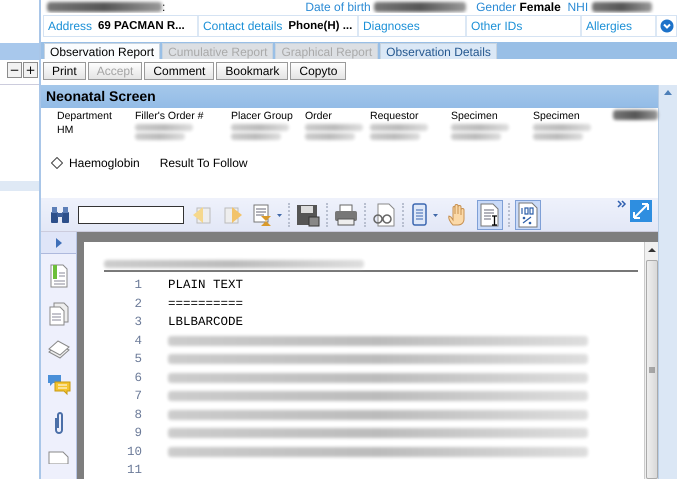 The height and width of the screenshot is (479, 677). I want to click on action-button: Copyto, so click(318, 71).